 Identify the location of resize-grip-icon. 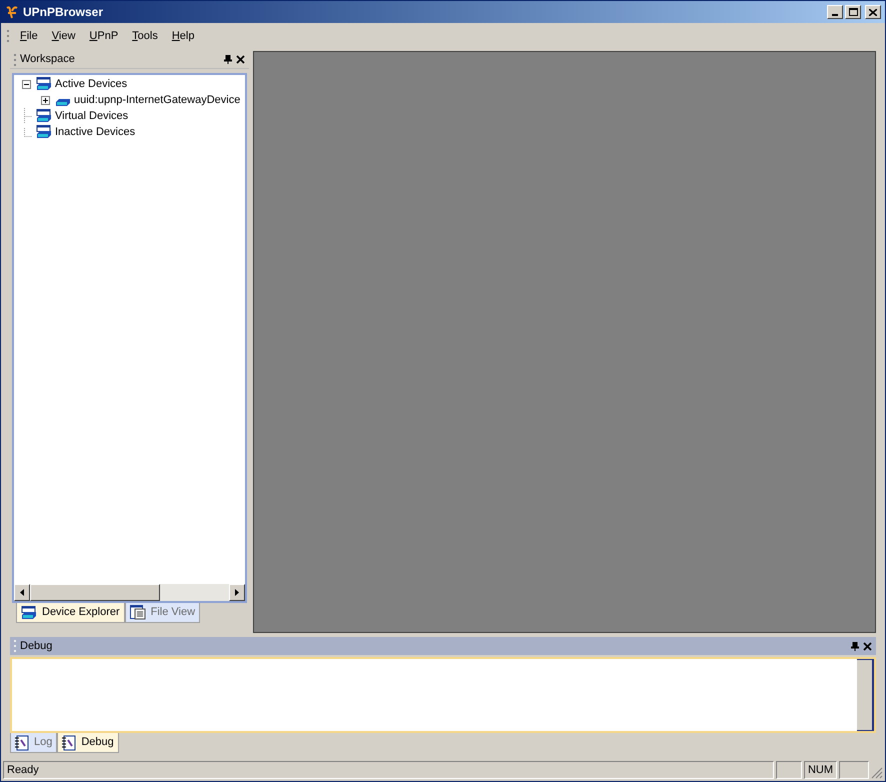
(877, 773).